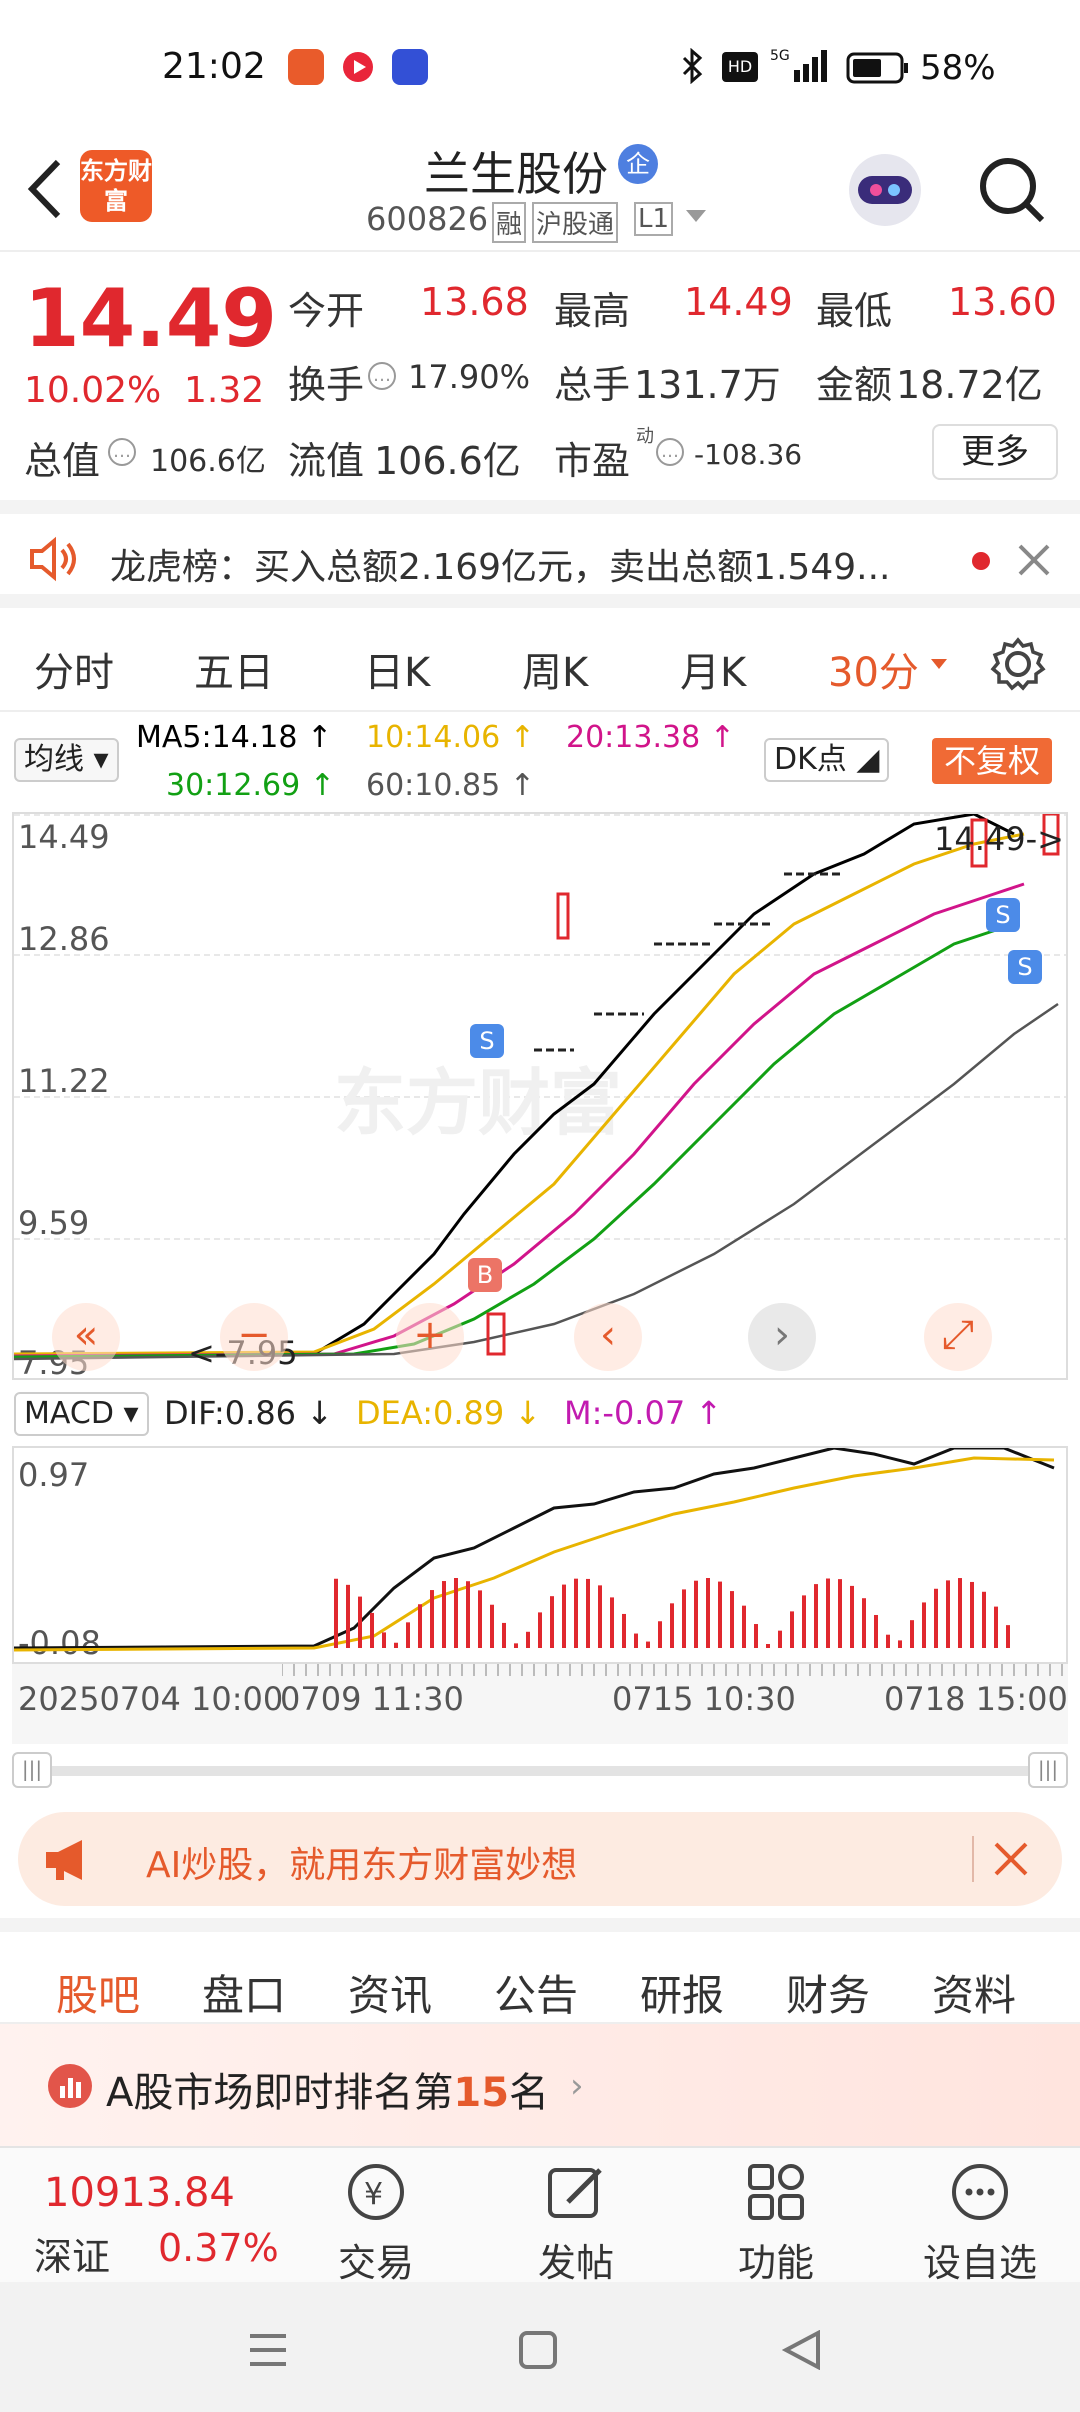  I want to click on tab-intraday: 分时, so click(74, 669).